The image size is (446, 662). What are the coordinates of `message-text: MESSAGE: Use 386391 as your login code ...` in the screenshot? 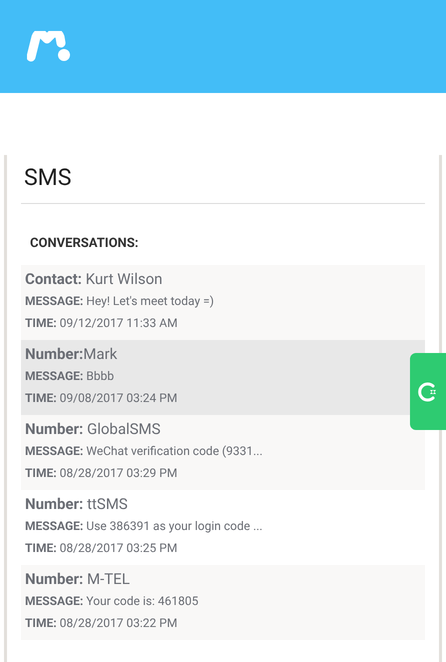 It's located at (144, 526).